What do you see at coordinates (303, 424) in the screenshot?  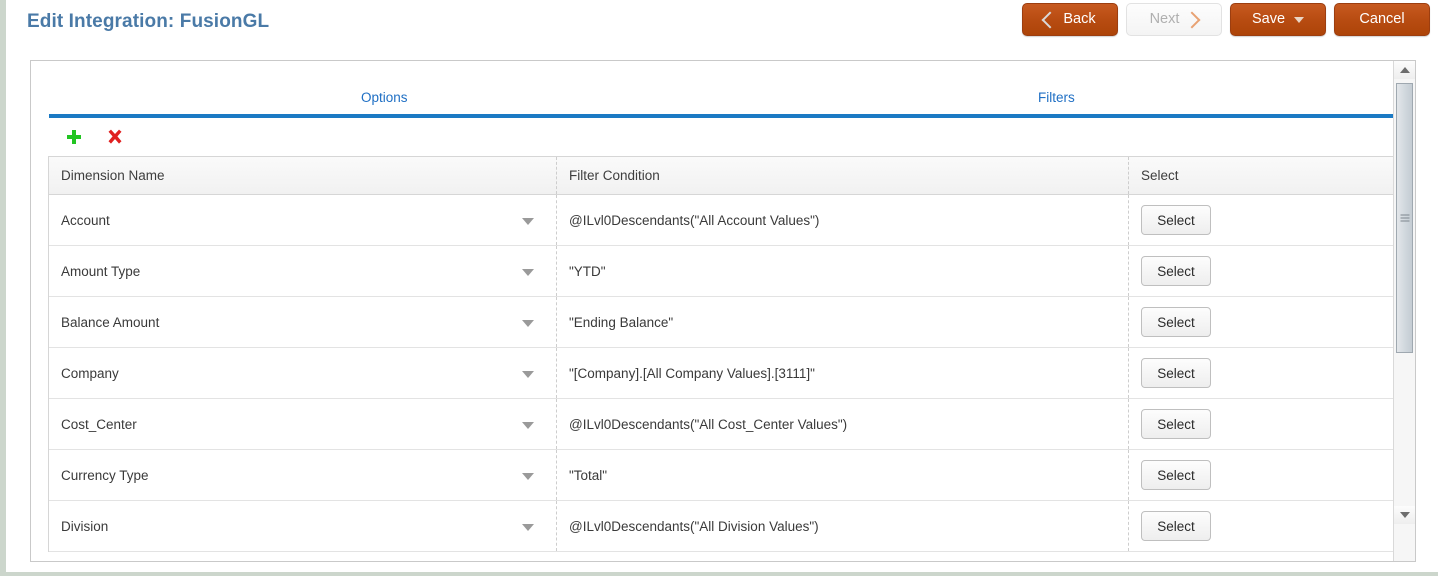 I see `dimension-name-cell: Cost_Center` at bounding box center [303, 424].